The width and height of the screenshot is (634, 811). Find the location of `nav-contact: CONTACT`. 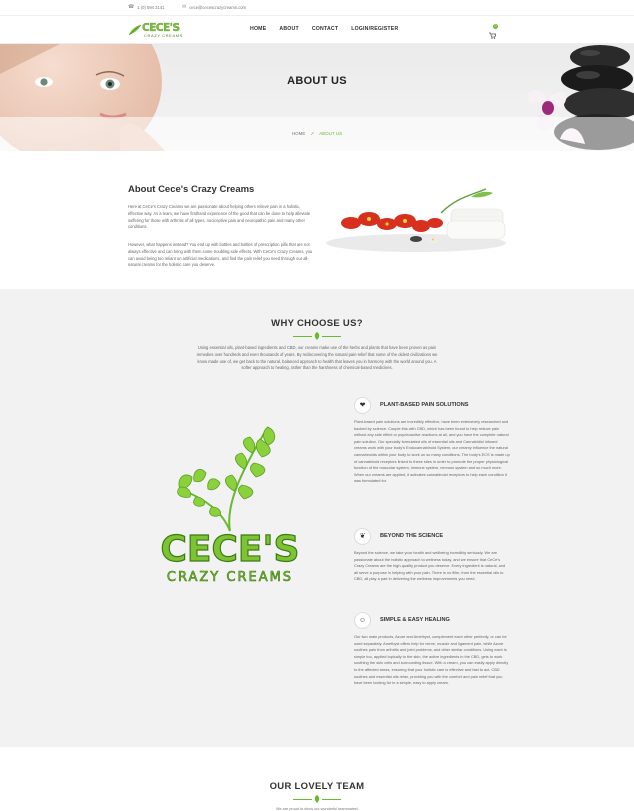

nav-contact: CONTACT is located at coordinates (325, 29).